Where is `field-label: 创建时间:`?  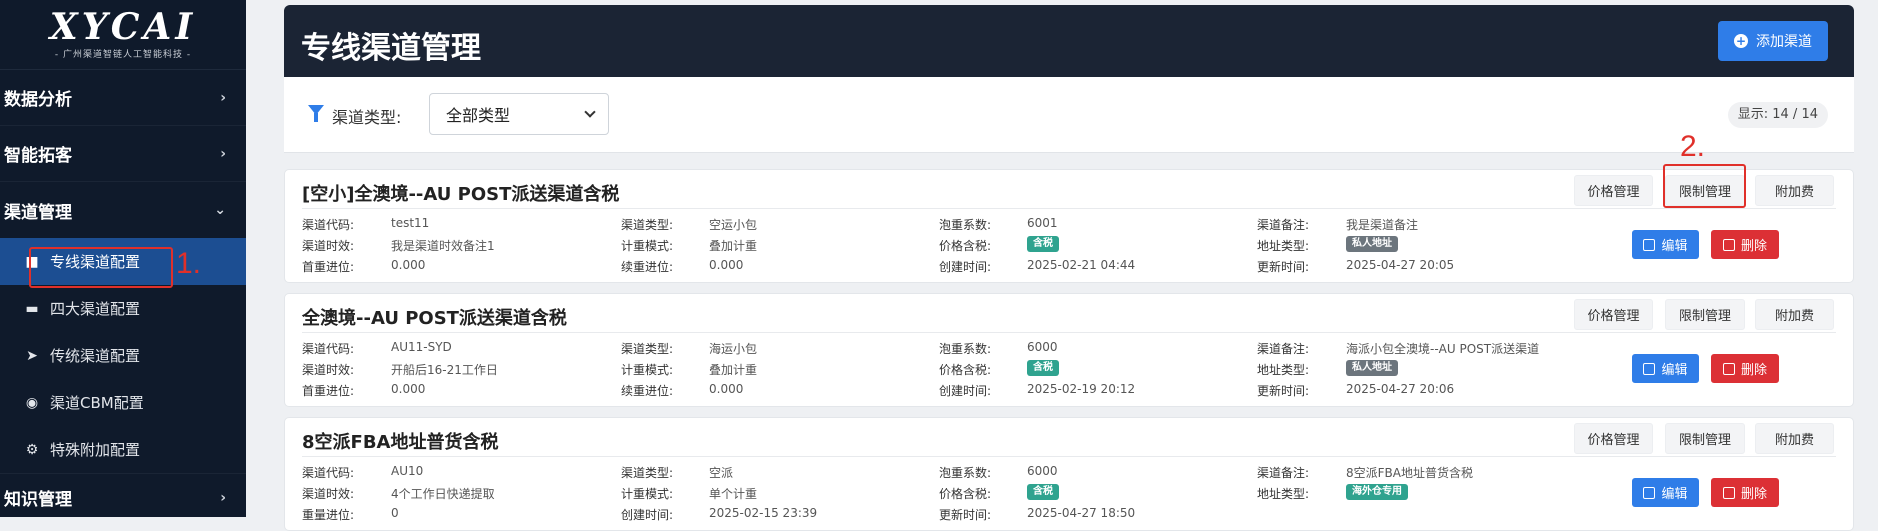 field-label: 创建时间: is located at coordinates (965, 267).